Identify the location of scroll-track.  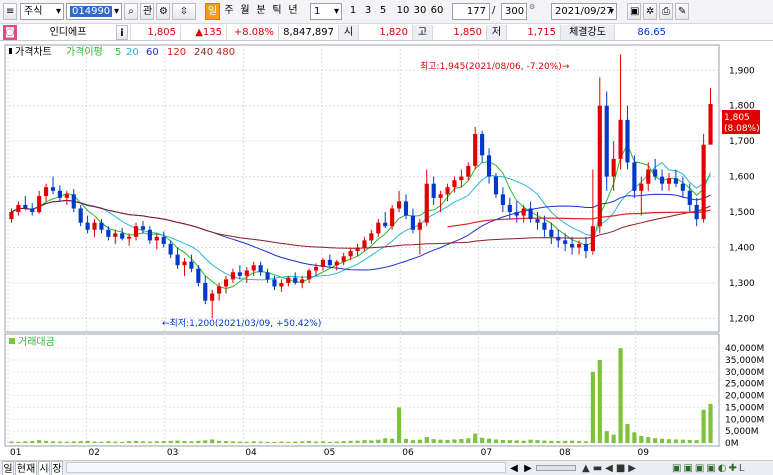
(286, 467).